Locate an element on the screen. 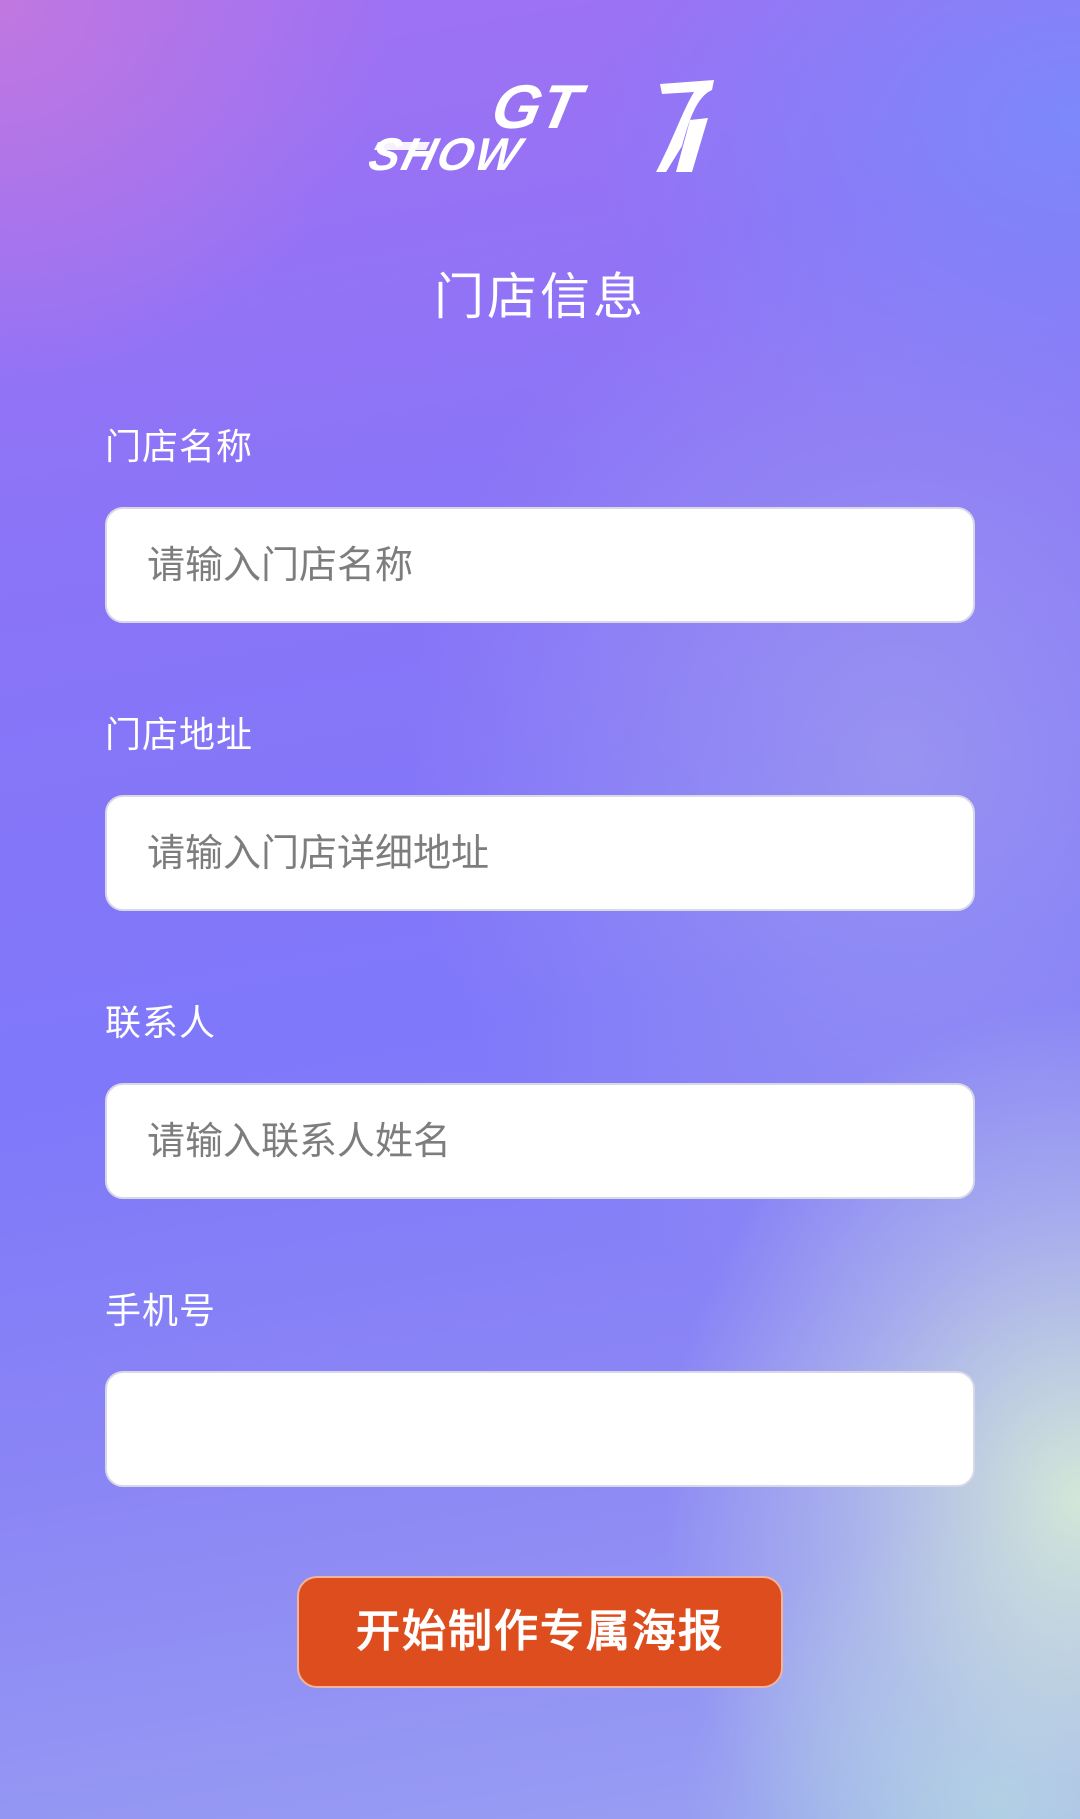 This screenshot has width=1080, height=1819. gt-show-logo: GT SHOW is located at coordinates (540, 129).